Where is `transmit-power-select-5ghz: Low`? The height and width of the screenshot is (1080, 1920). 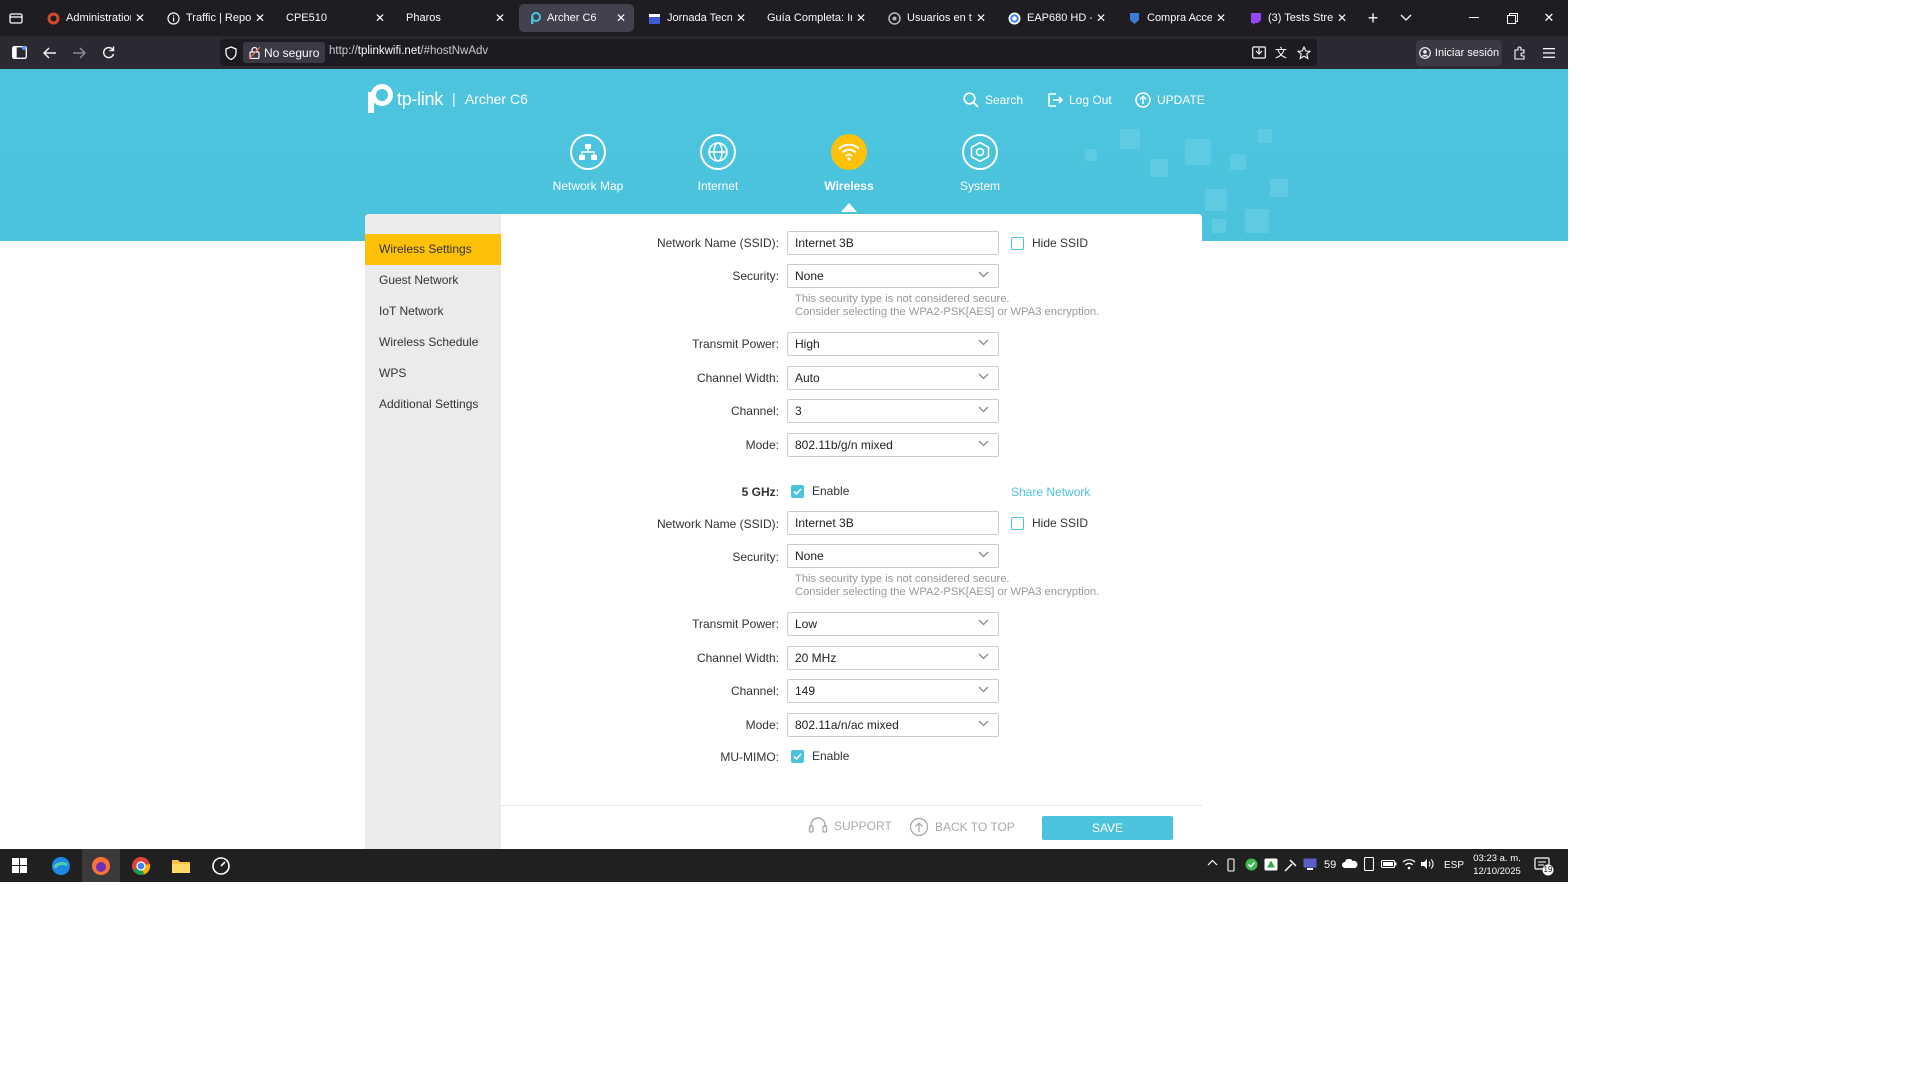 transmit-power-select-5ghz: Low is located at coordinates (893, 624).